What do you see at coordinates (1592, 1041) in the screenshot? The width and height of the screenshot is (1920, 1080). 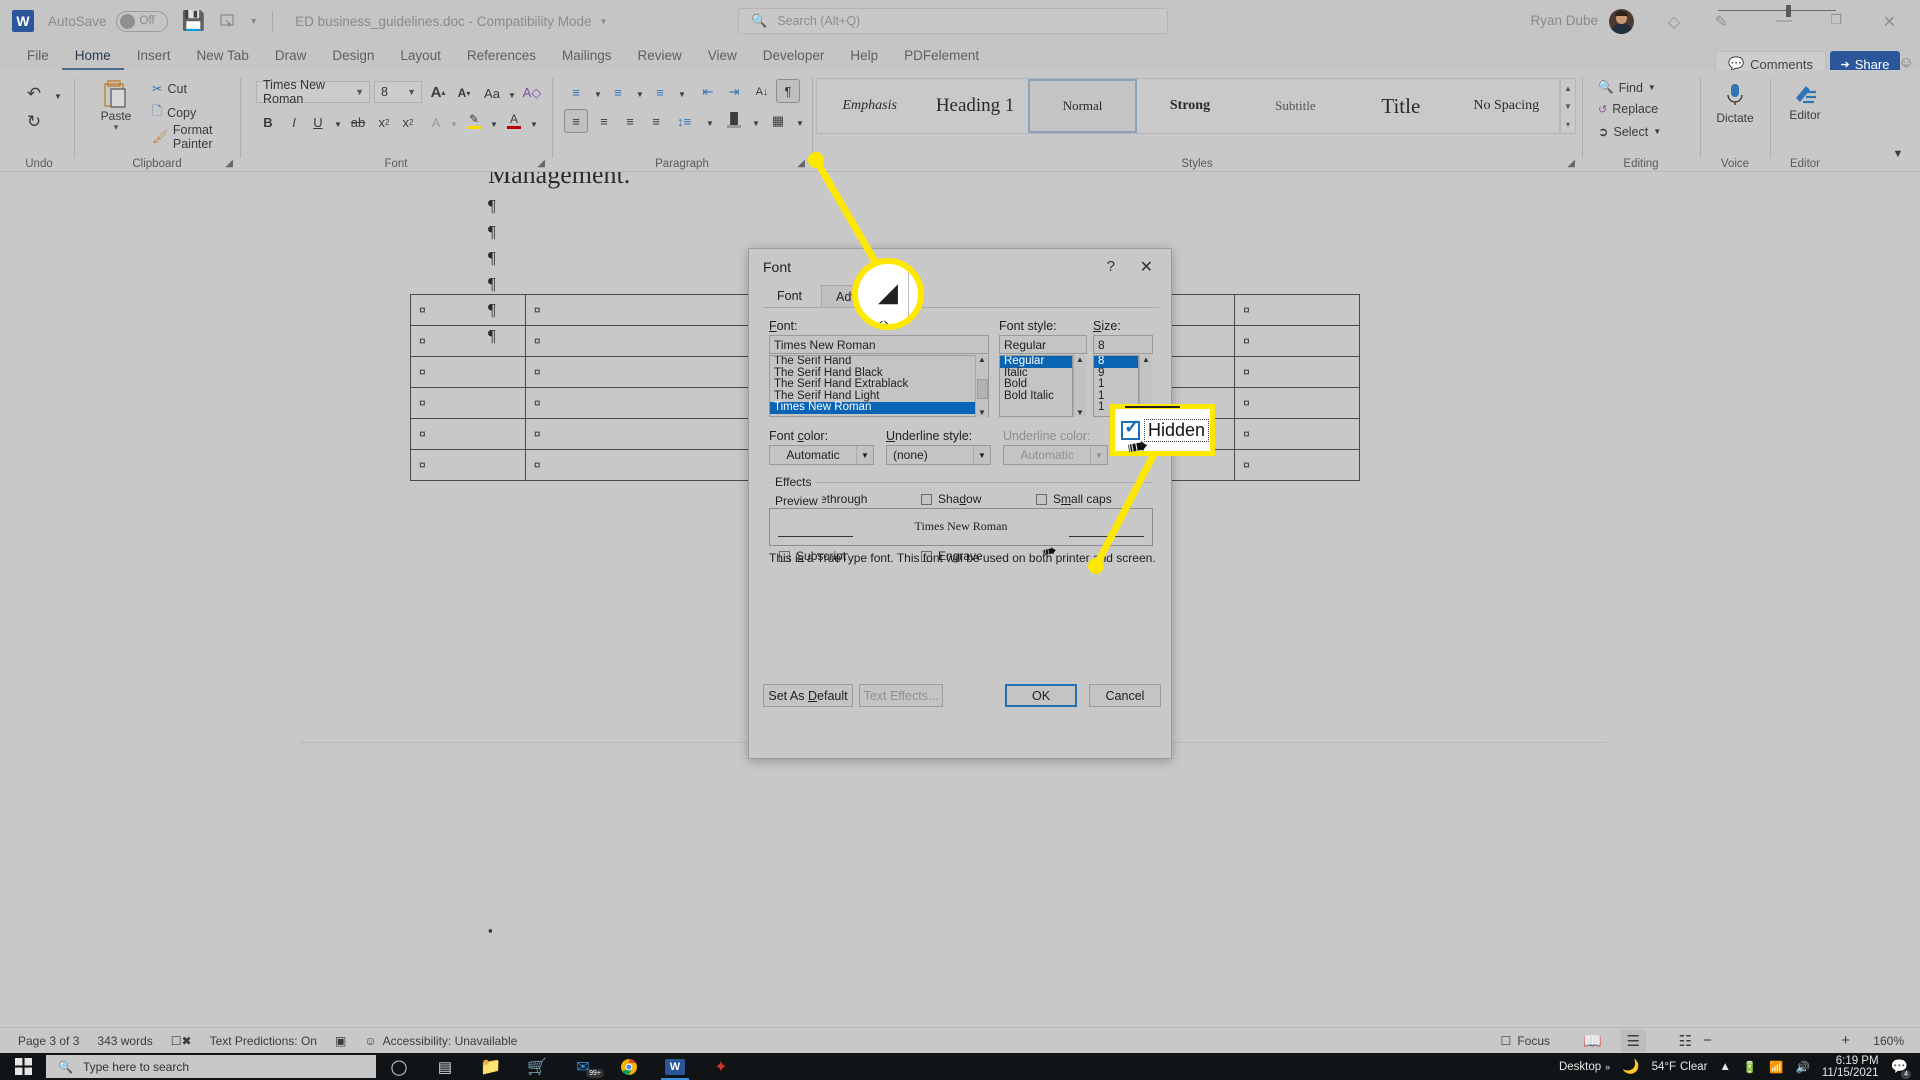 I see `read-mode-icon: 📖` at bounding box center [1592, 1041].